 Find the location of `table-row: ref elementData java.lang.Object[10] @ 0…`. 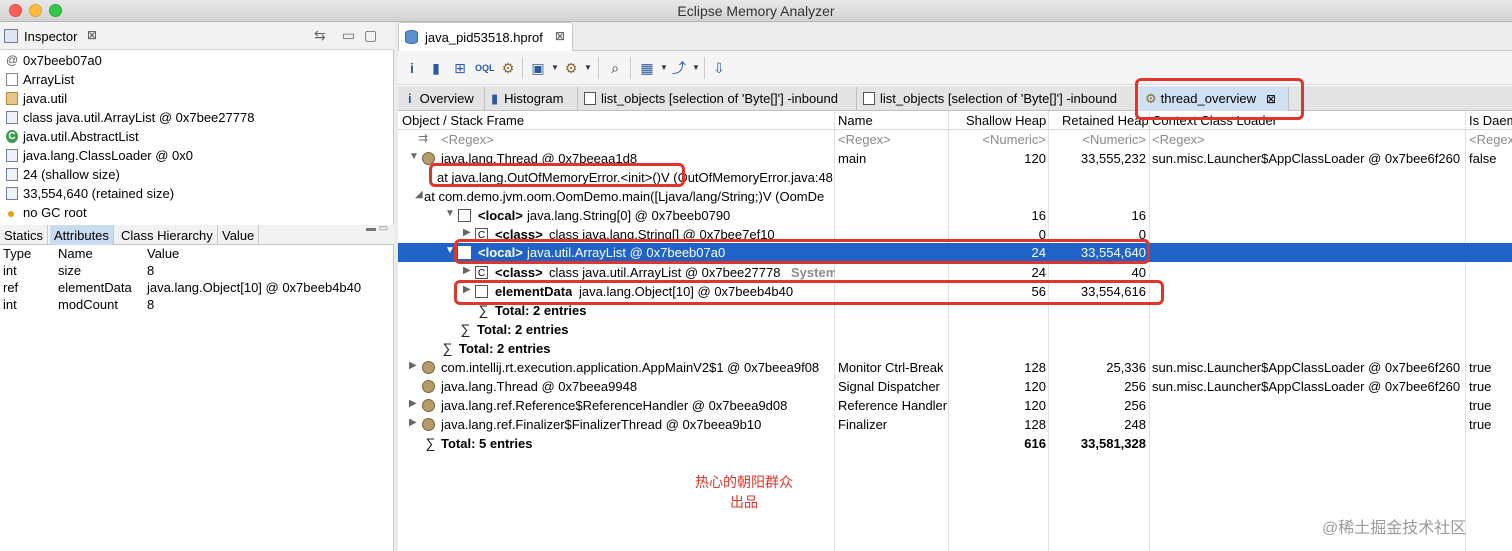

table-row: ref elementData java.lang.Object[10] @ 0… is located at coordinates (197, 287).